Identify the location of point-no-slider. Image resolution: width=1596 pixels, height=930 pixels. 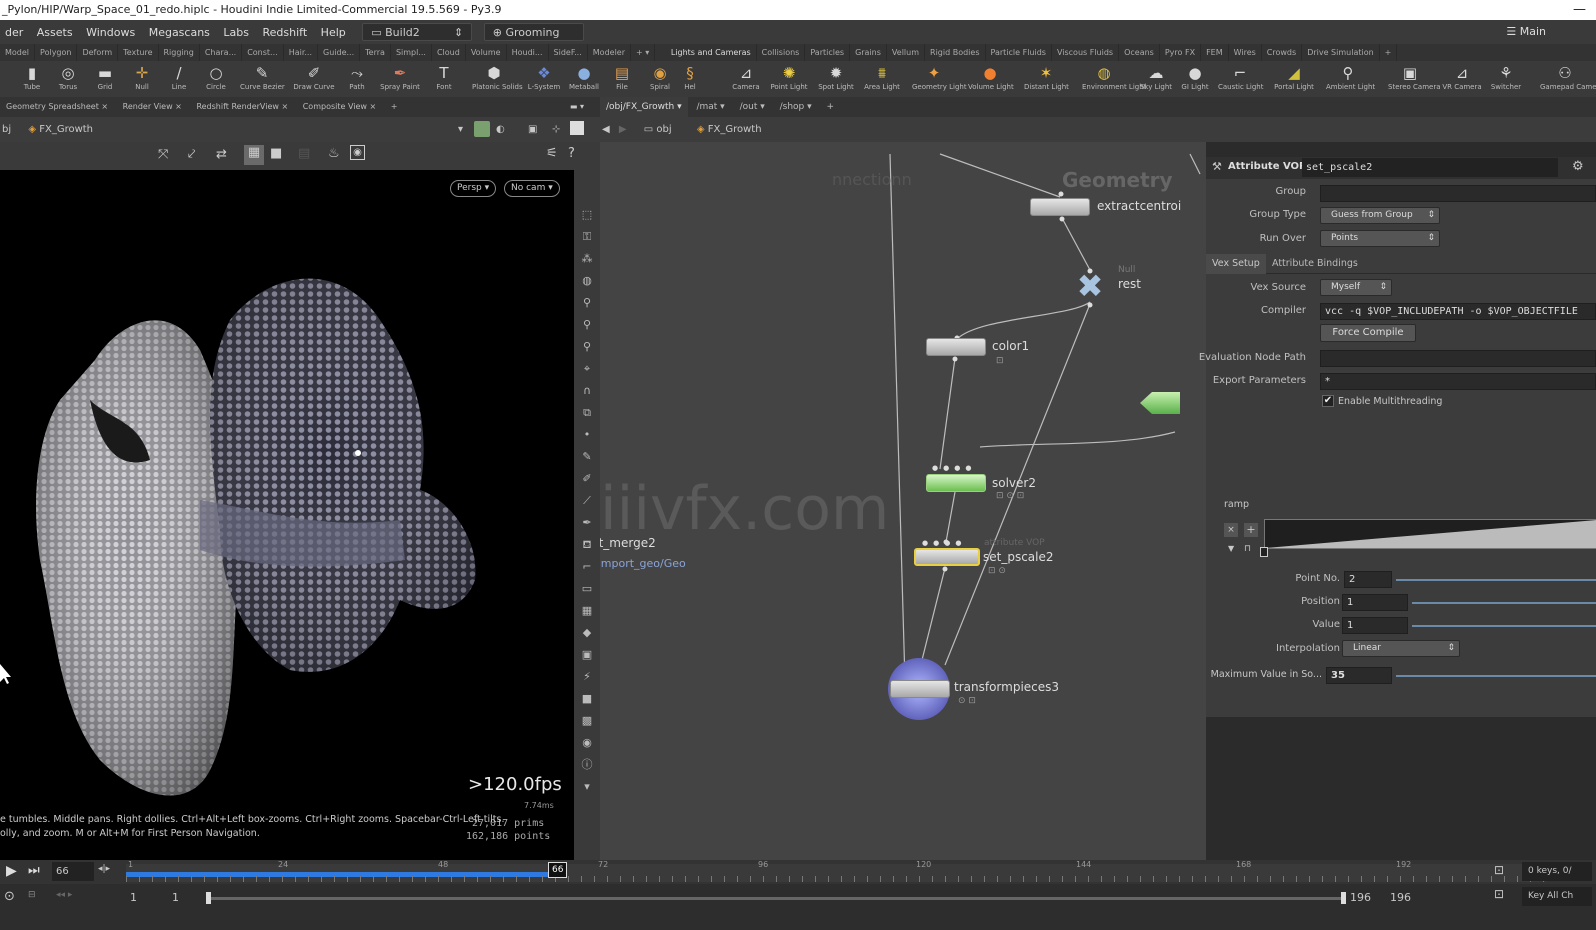
(1496, 580).